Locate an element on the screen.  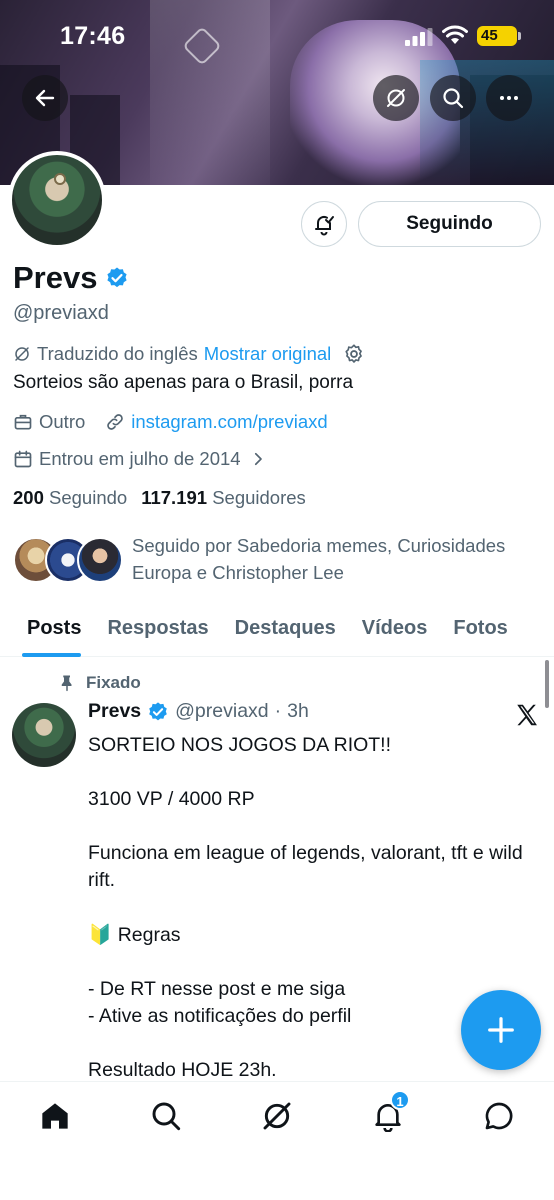
home-icon is located at coordinates (55, 1116).